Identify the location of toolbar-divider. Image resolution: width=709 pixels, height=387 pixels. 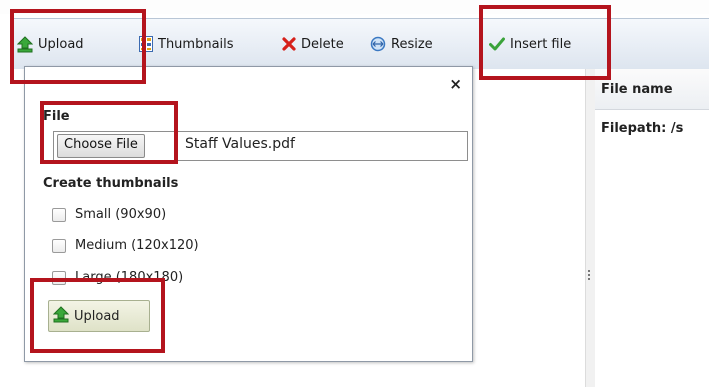
(609, 44).